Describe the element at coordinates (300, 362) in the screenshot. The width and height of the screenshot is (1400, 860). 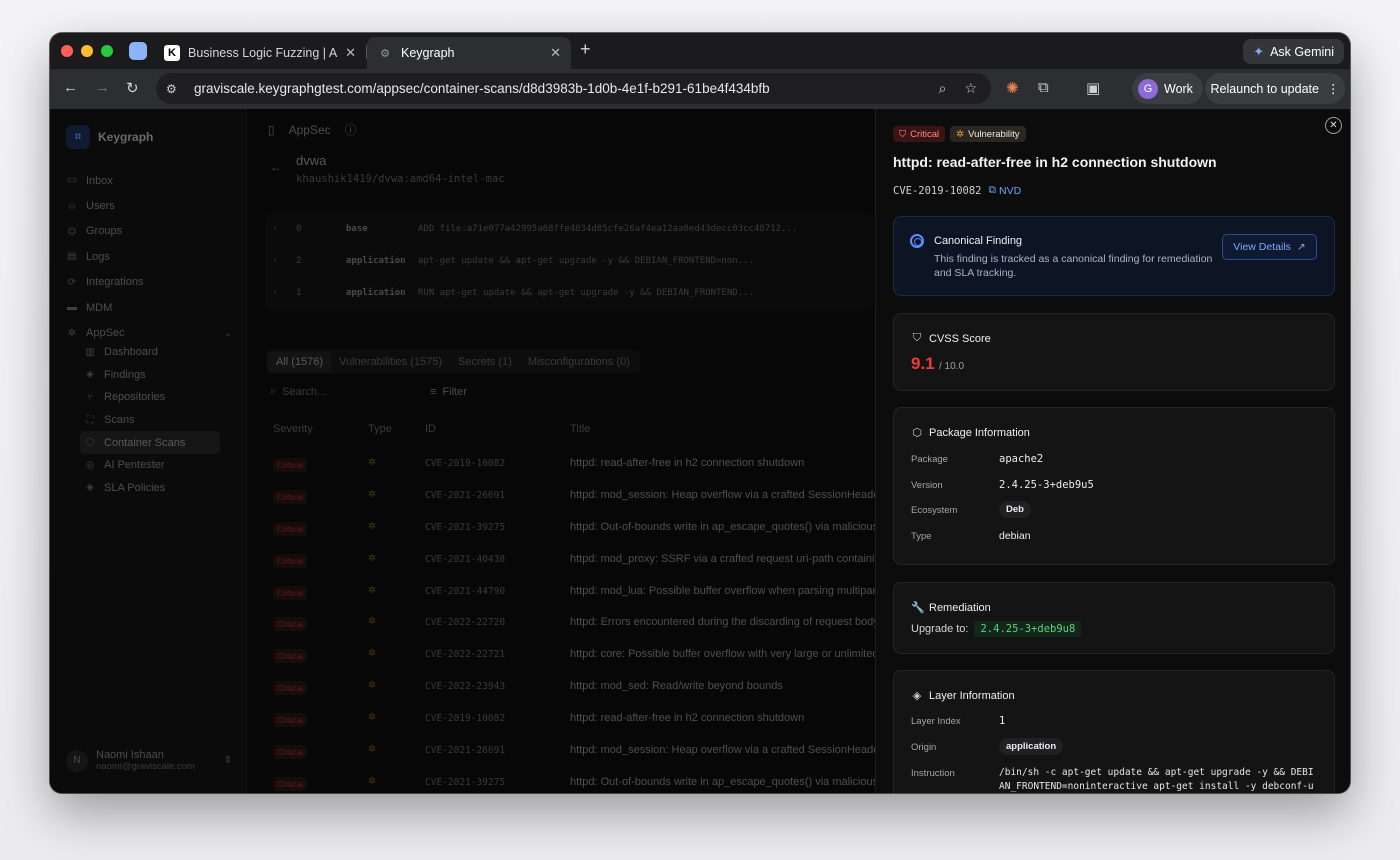
I see `tab-all: All (1576)` at that location.